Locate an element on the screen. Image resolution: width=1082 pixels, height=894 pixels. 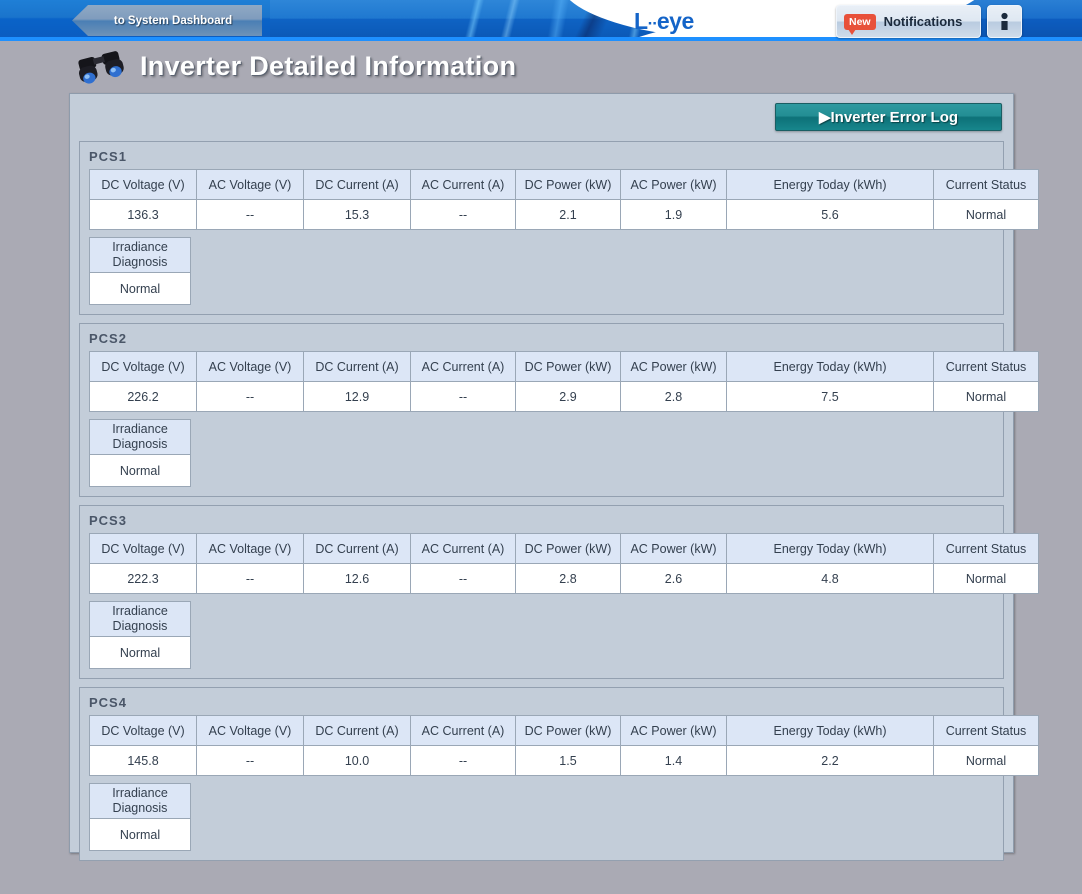
table-cell: 2.9 is located at coordinates (568, 396).